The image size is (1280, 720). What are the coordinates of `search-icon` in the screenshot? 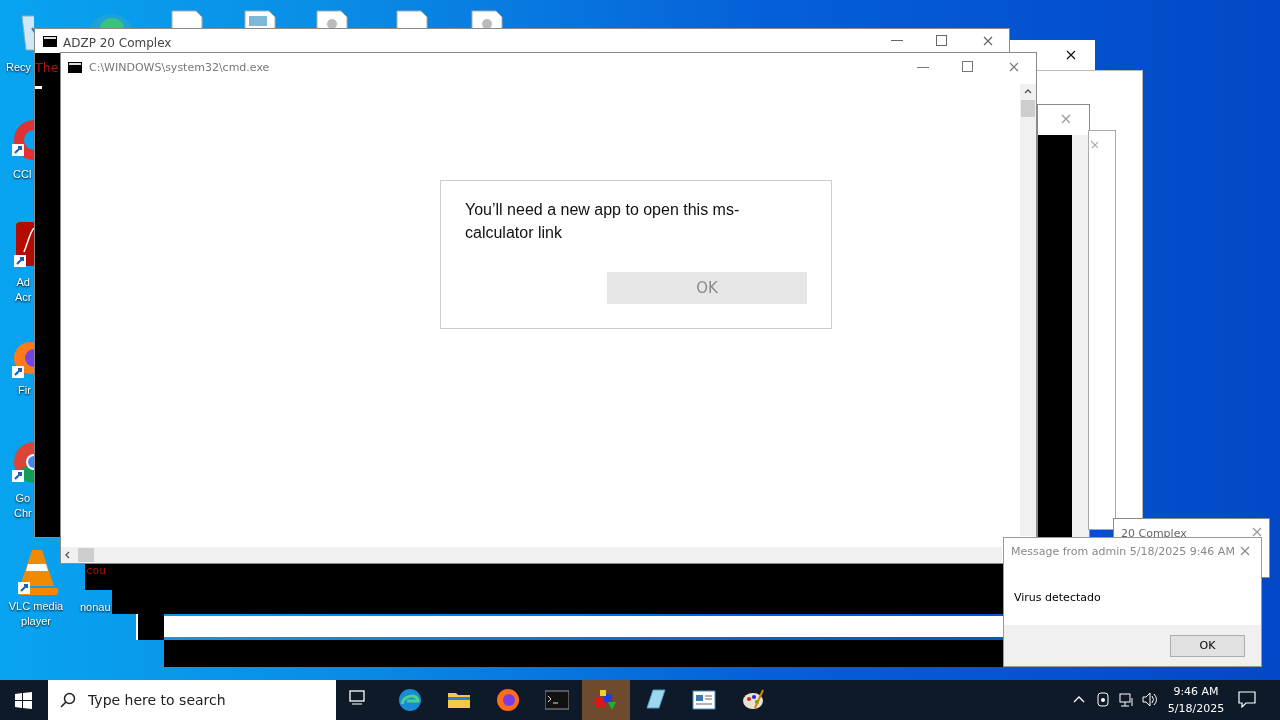 It's located at (68, 700).